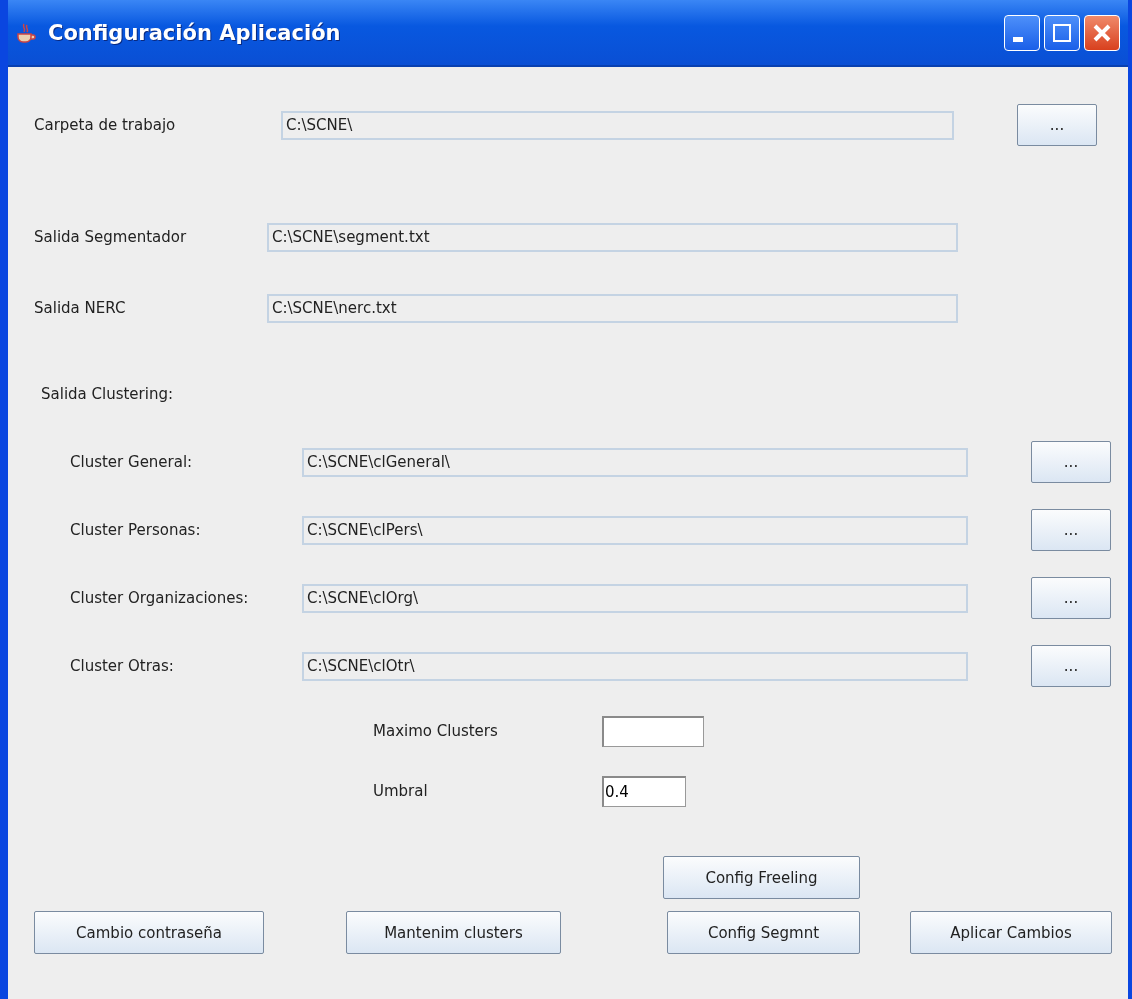 The image size is (1132, 999). What do you see at coordinates (160, 598) in the screenshot?
I see `field-label: Cluster Organizaciones:` at bounding box center [160, 598].